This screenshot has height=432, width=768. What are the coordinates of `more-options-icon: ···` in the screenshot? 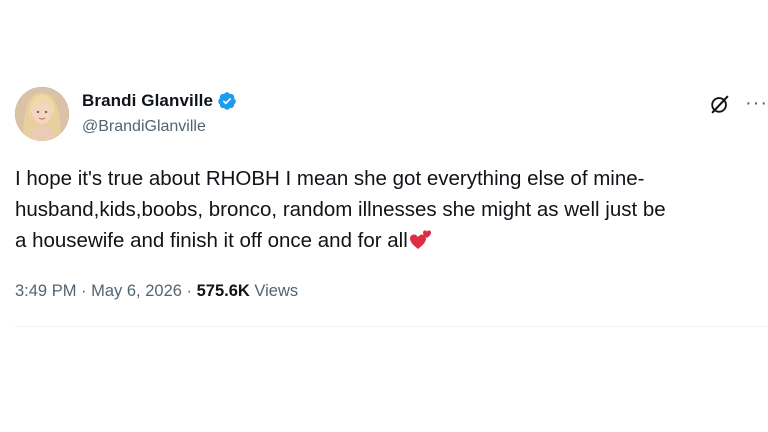 It's located at (756, 103).